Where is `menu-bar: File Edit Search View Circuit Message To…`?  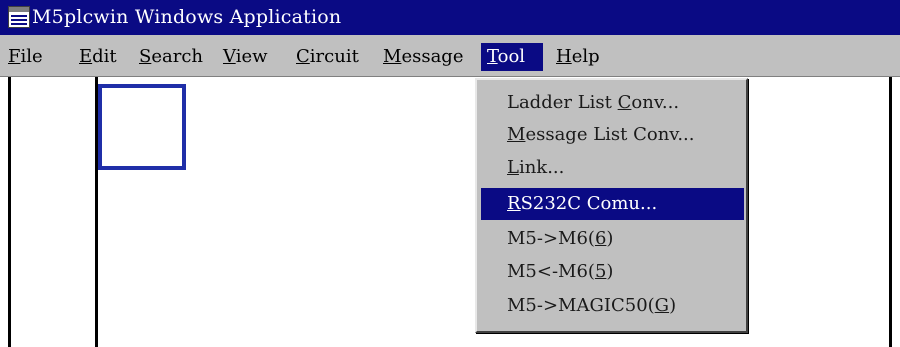 menu-bar: File Edit Search View Circuit Message To… is located at coordinates (450, 56).